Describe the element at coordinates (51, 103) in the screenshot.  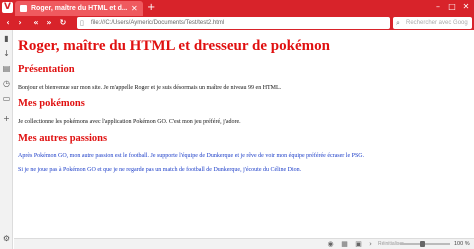
I see `section-heading: Mes pokémons` at that location.